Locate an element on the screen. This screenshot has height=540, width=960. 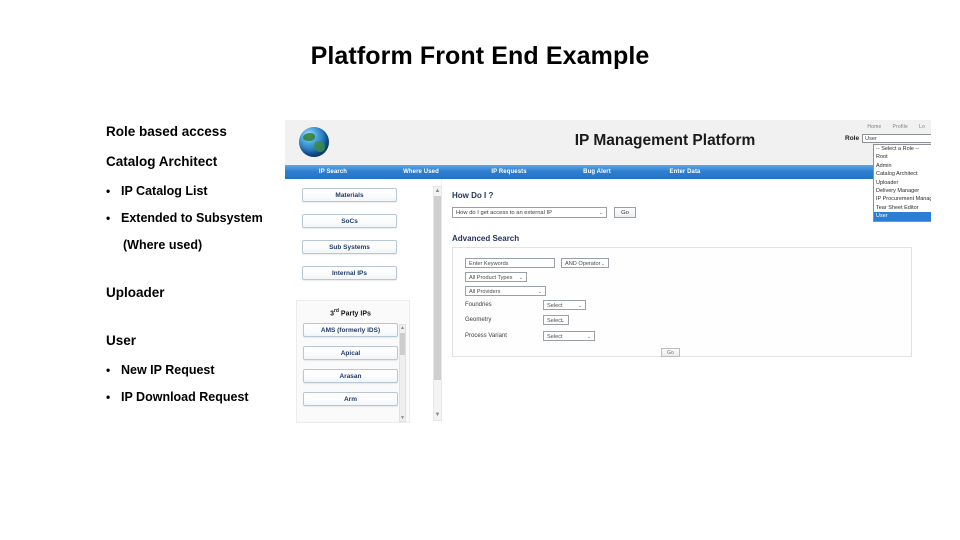
foundries-value: Select is located at coordinates (555, 306).